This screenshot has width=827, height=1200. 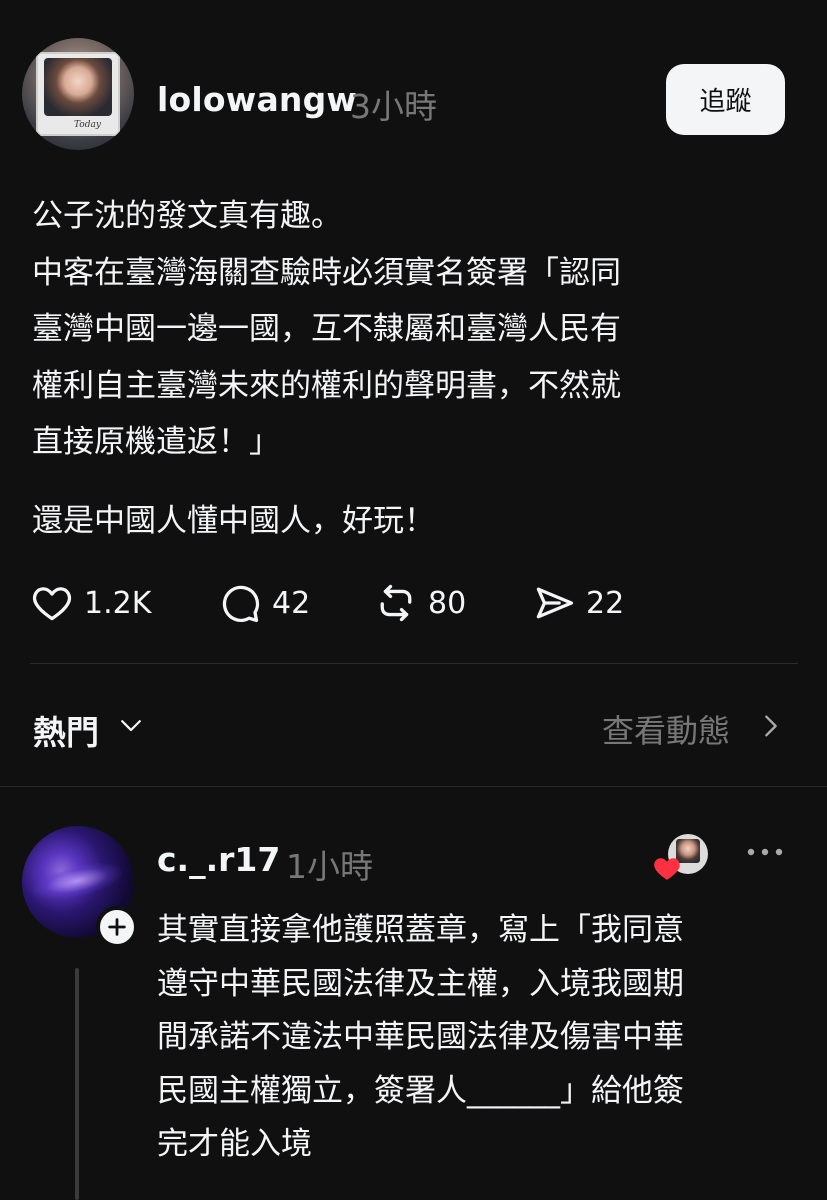 I want to click on comment-button: 42, so click(x=264, y=603).